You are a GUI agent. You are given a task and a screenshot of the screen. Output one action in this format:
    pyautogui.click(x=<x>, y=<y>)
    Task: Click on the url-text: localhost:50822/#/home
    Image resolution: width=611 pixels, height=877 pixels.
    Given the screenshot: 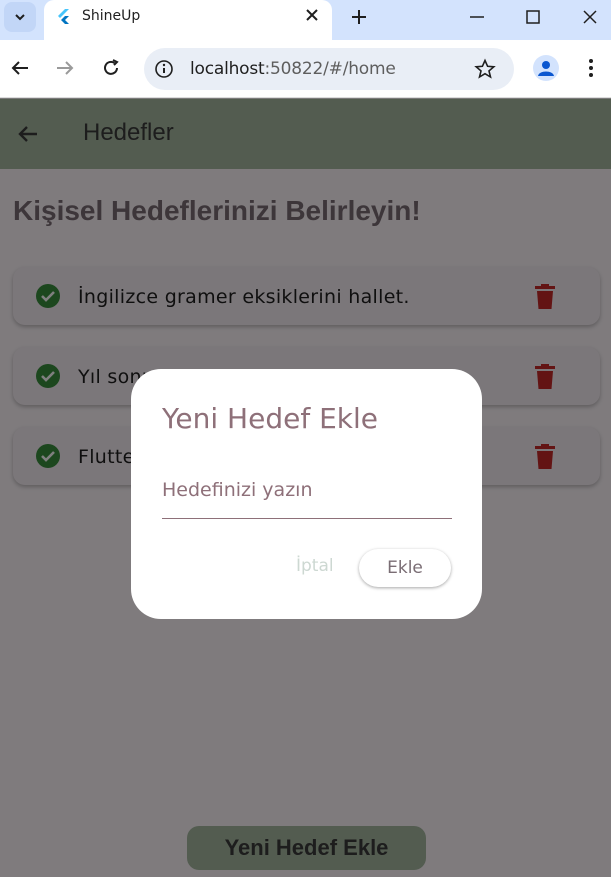 What is the action you would take?
    pyautogui.click(x=293, y=69)
    